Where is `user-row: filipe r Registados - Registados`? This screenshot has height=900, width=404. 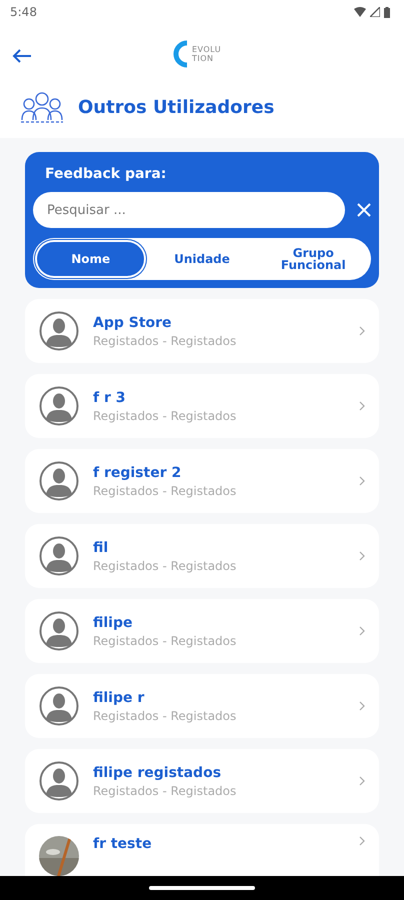 user-row: filipe r Registados - Registados is located at coordinates (202, 706).